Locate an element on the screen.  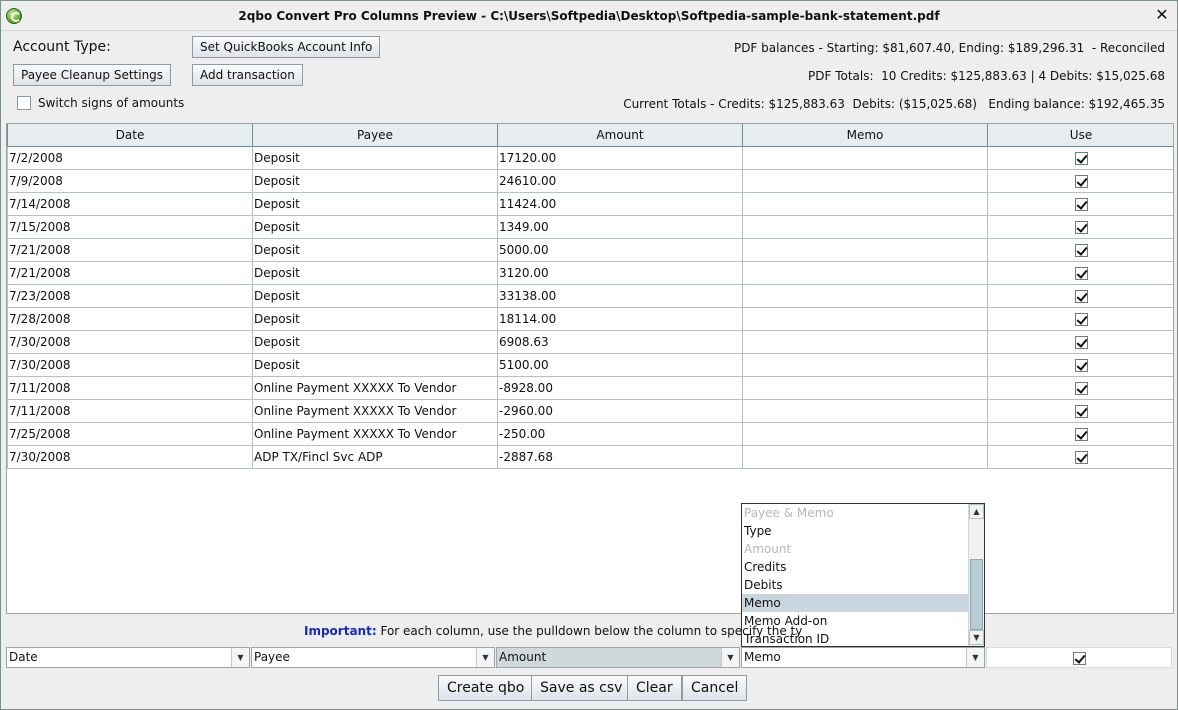
table-row: 7/14/2008 Deposit 11424.00 is located at coordinates (590, 203).